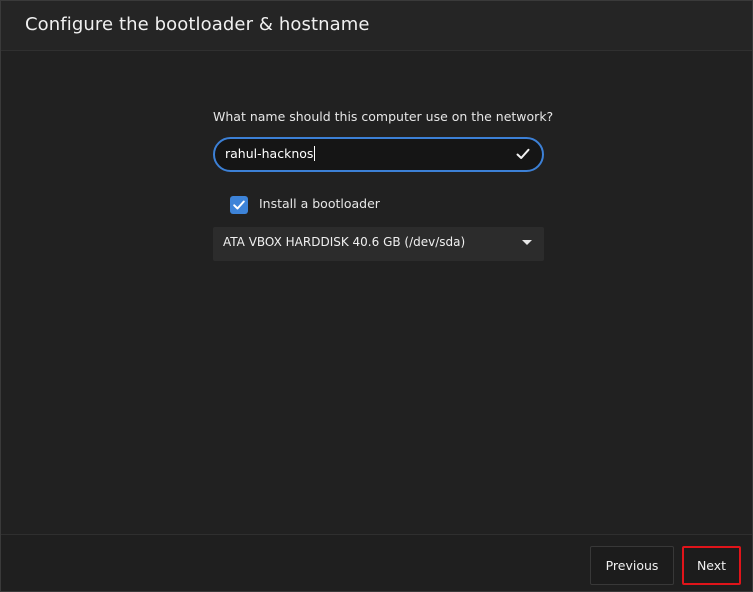 The image size is (753, 592). What do you see at coordinates (319, 203) in the screenshot?
I see `install-bootloader-label: Install a bootloader` at bounding box center [319, 203].